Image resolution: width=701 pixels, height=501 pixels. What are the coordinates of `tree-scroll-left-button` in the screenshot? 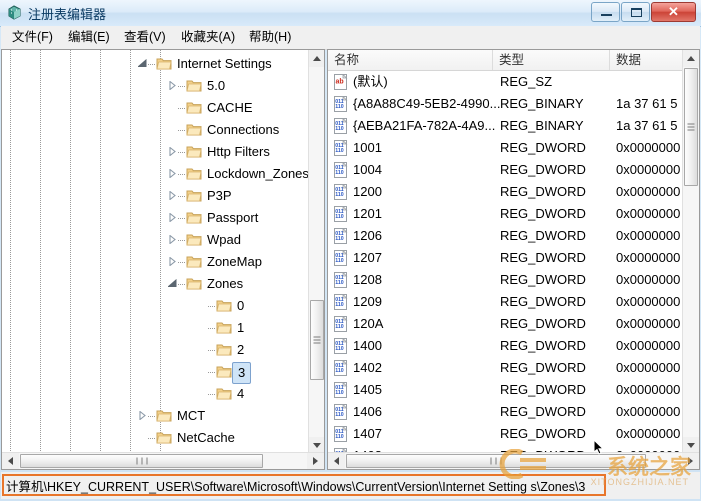 It's located at (10, 461).